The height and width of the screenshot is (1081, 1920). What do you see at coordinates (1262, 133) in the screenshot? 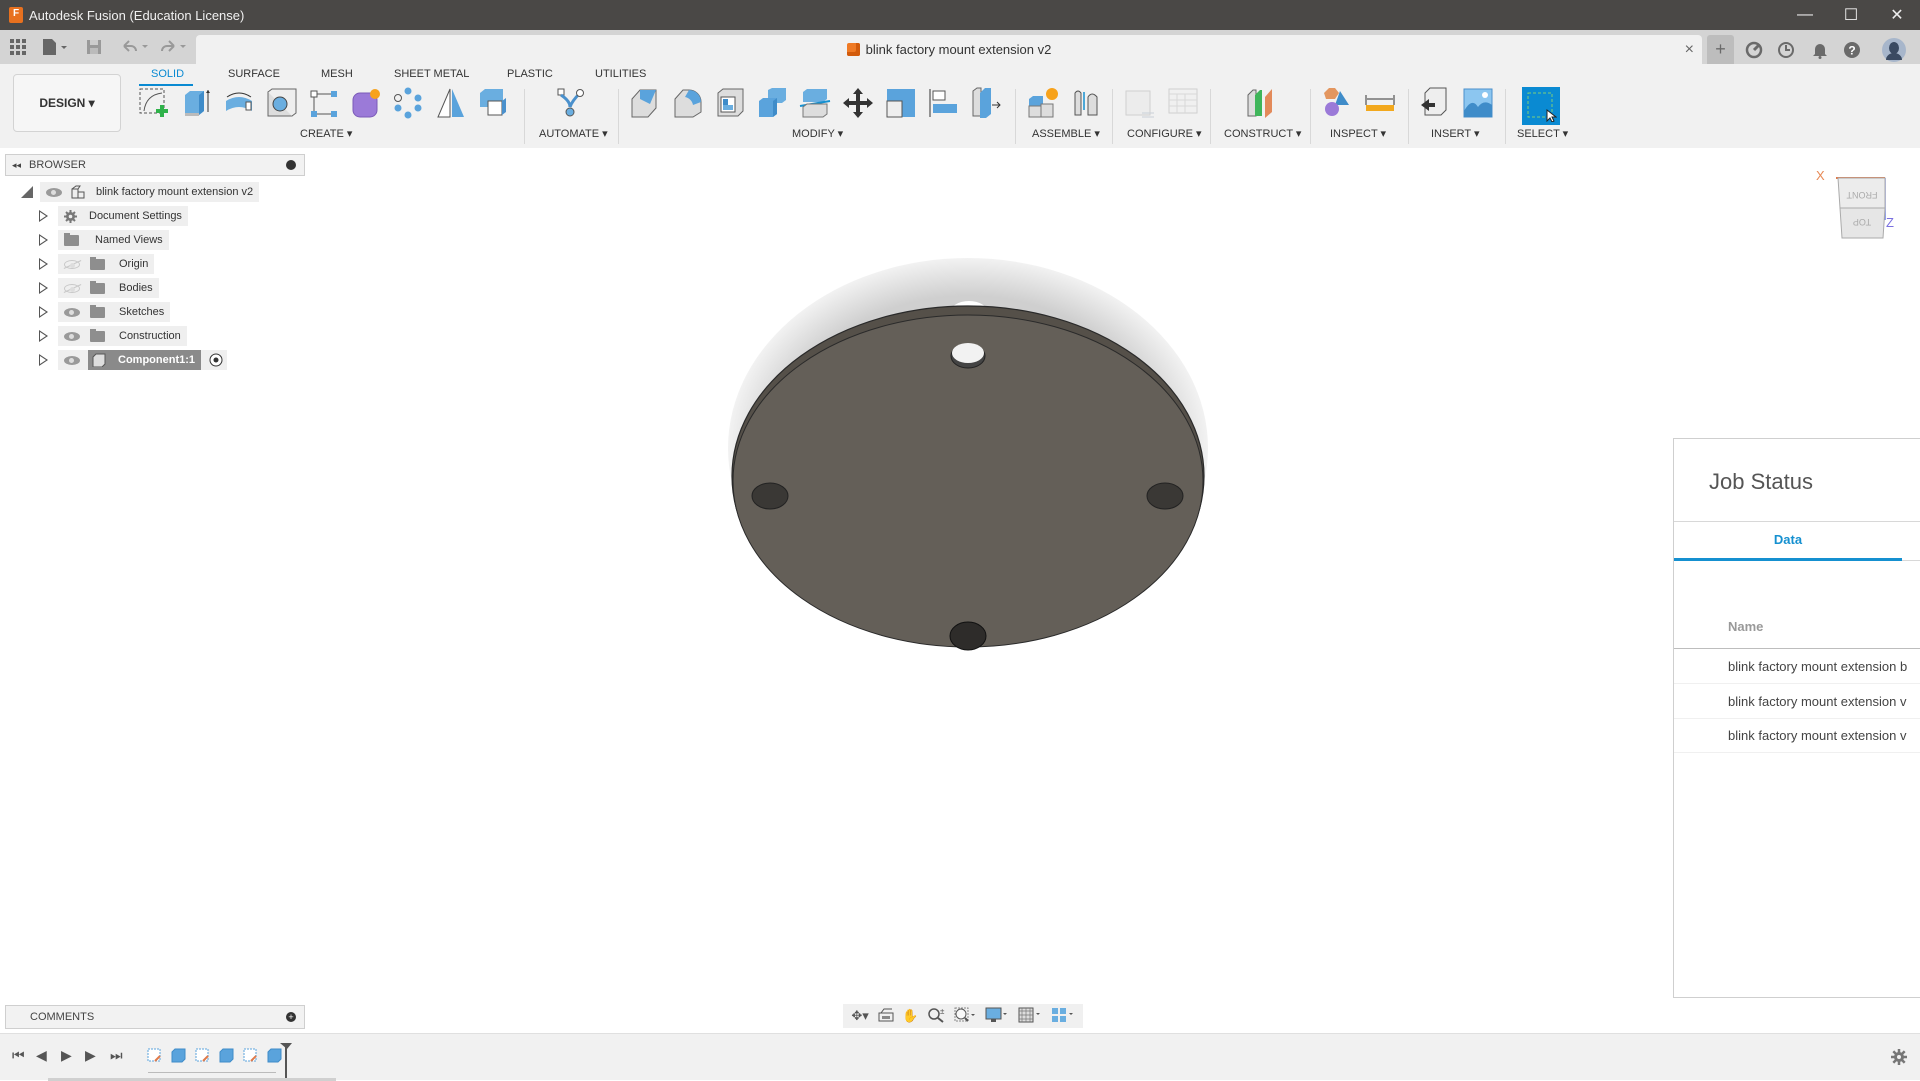
I see `construct-group-label: CONSTRUCT ▾` at bounding box center [1262, 133].